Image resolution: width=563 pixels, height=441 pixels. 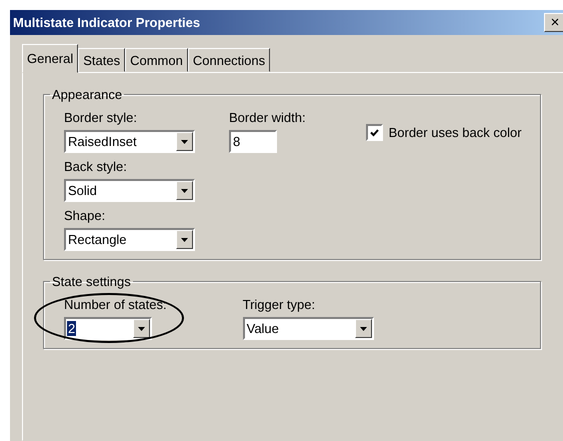 What do you see at coordinates (129, 239) in the screenshot?
I see `dropdown: Rectangle` at bounding box center [129, 239].